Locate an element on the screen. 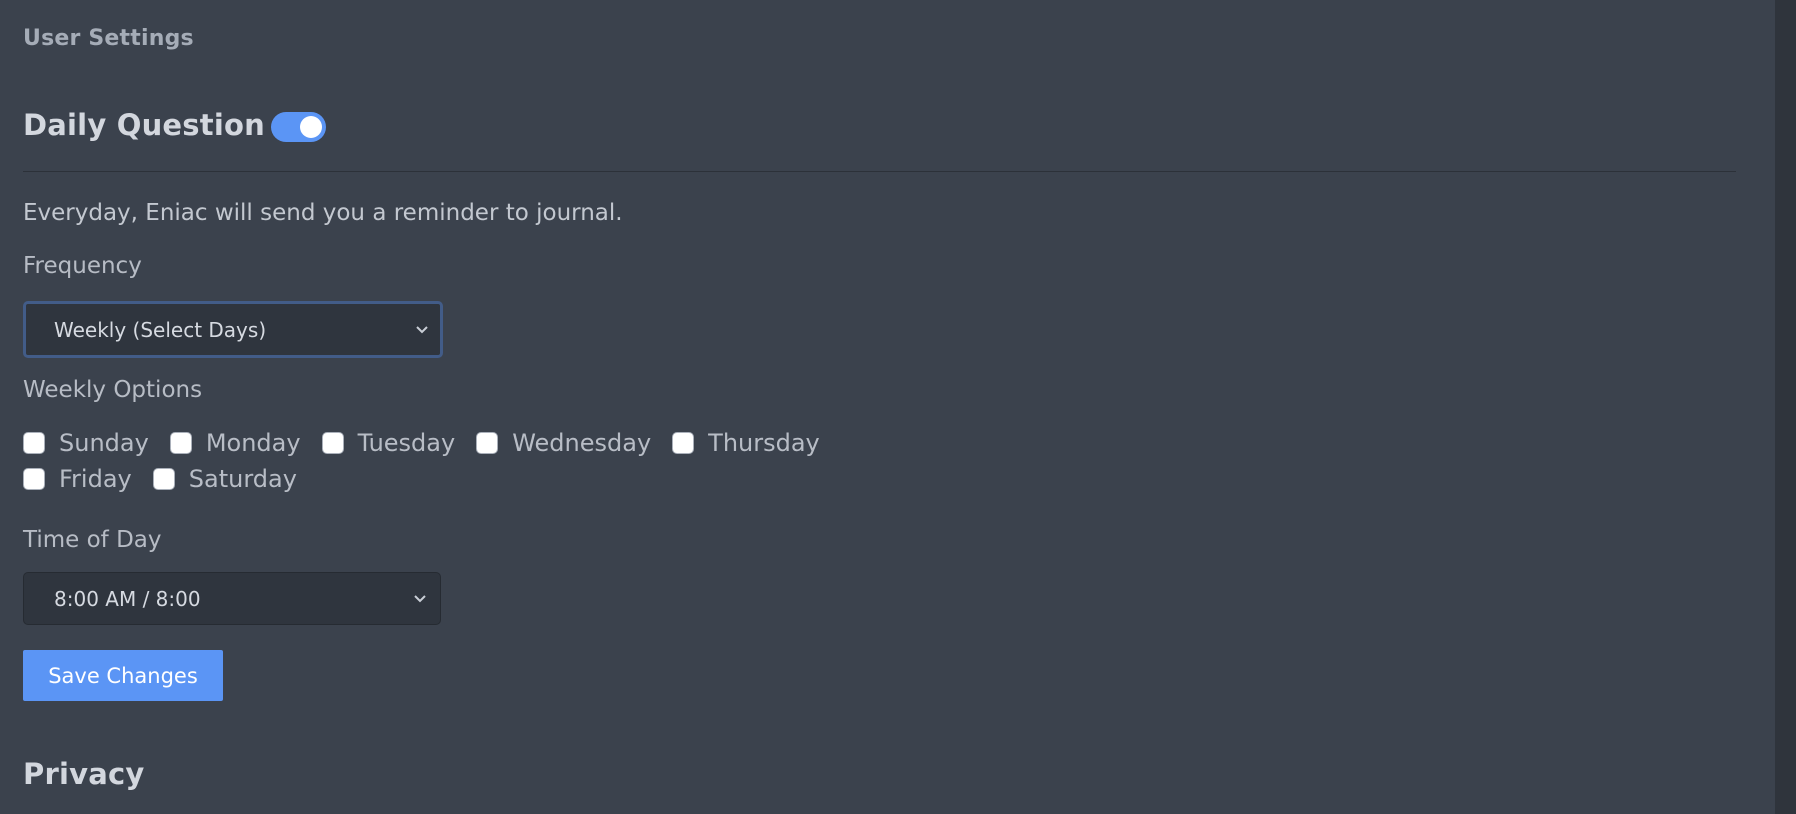 The height and width of the screenshot is (814, 1796). time-of-day-label: Time of Day is located at coordinates (92, 540).